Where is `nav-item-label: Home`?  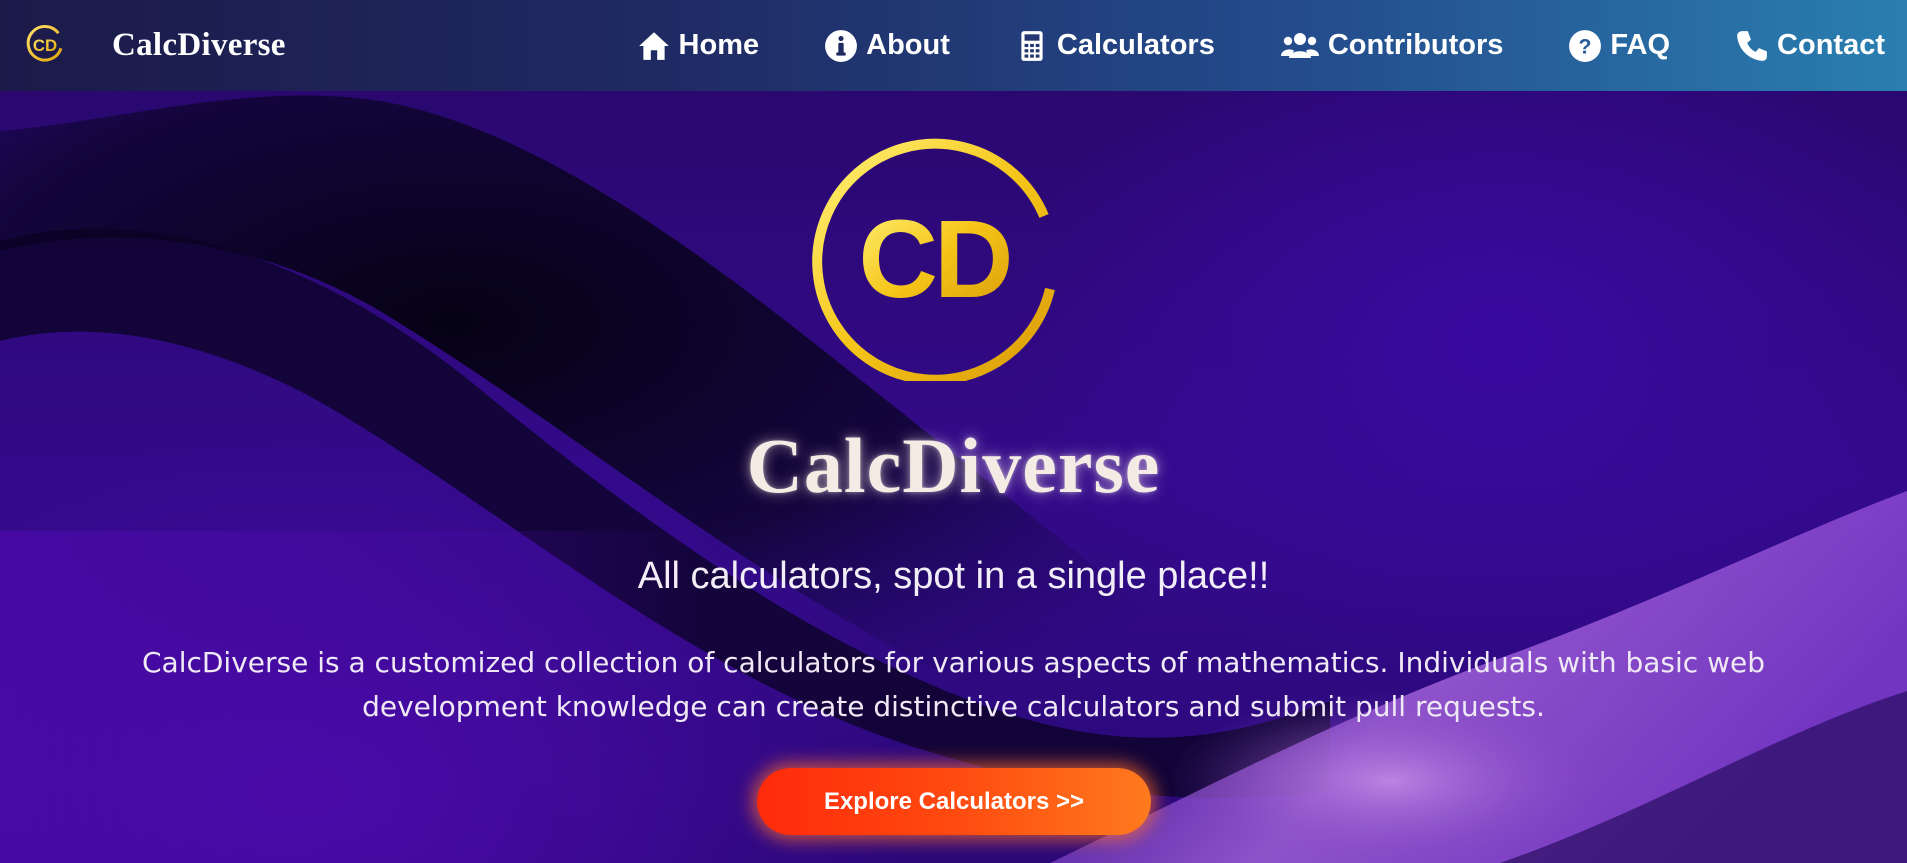 nav-item-label: Home is located at coordinates (719, 45).